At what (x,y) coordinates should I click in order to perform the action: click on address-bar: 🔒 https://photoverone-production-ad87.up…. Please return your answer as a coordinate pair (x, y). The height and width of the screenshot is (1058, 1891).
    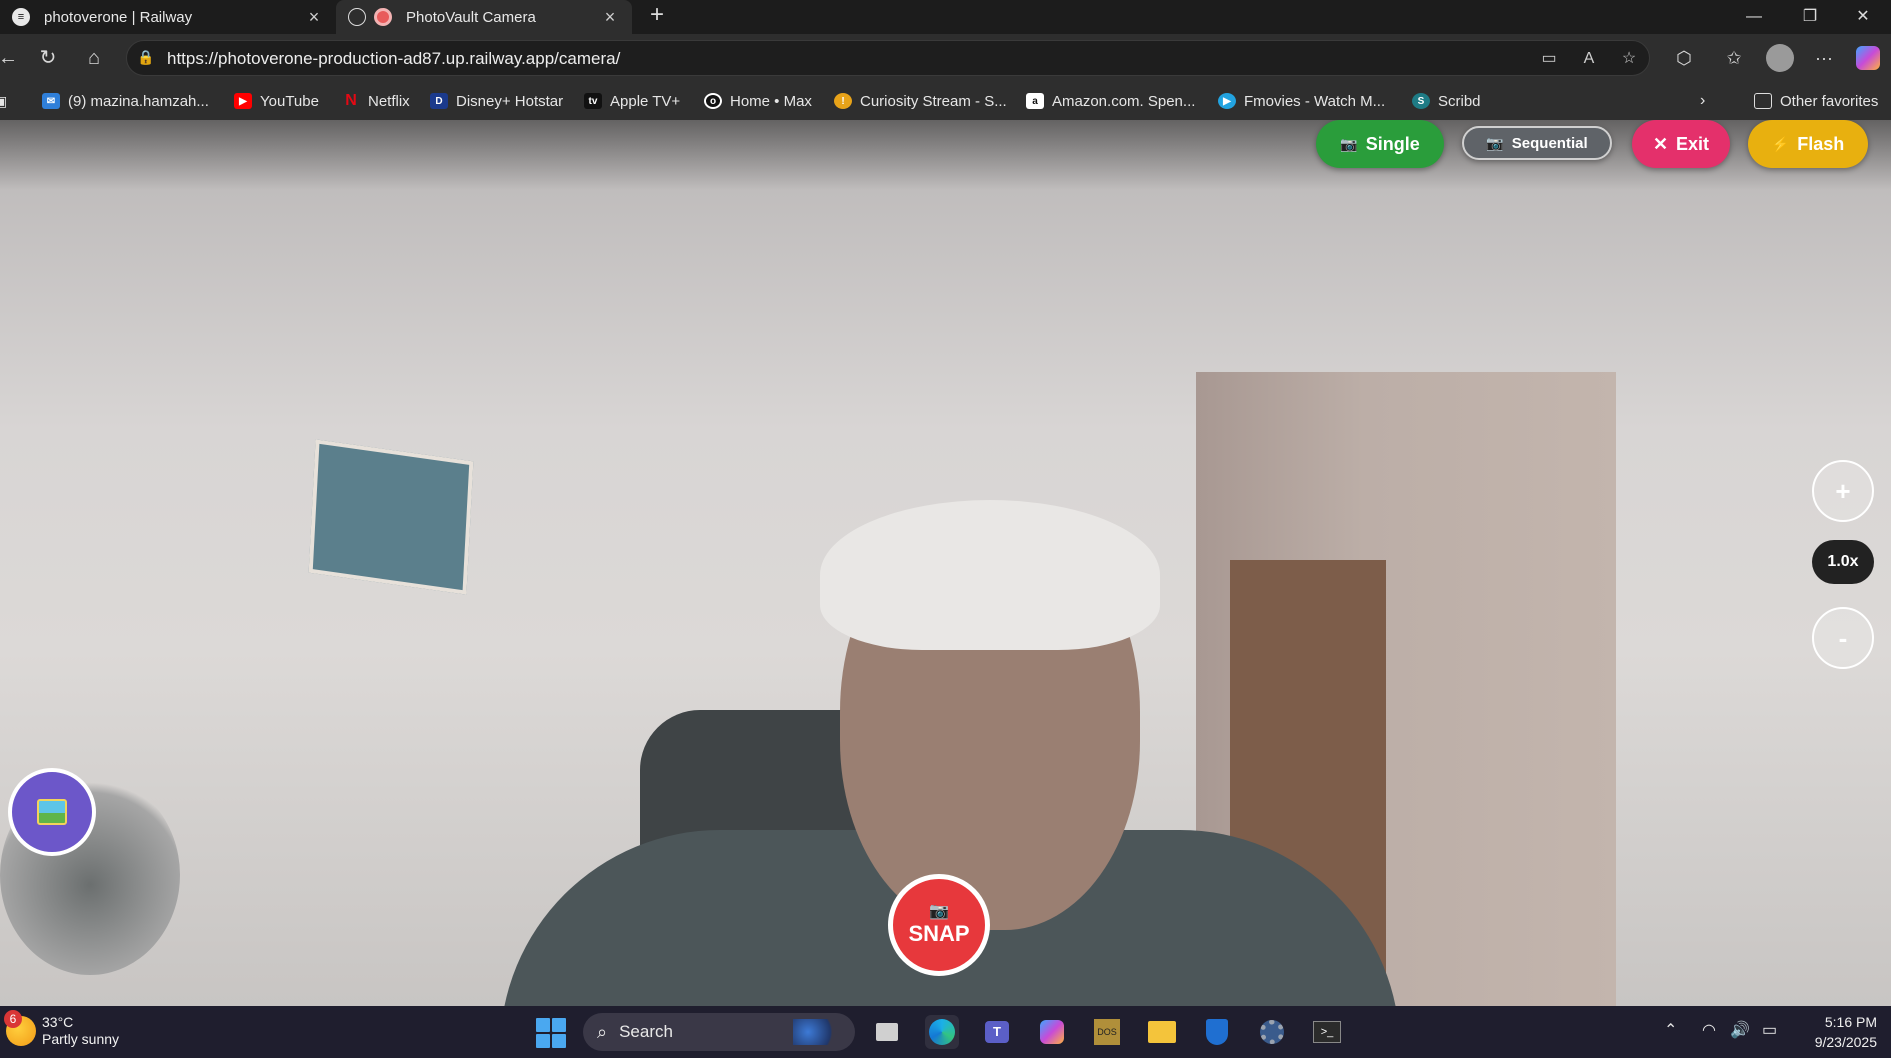
    Looking at the image, I should click on (888, 58).